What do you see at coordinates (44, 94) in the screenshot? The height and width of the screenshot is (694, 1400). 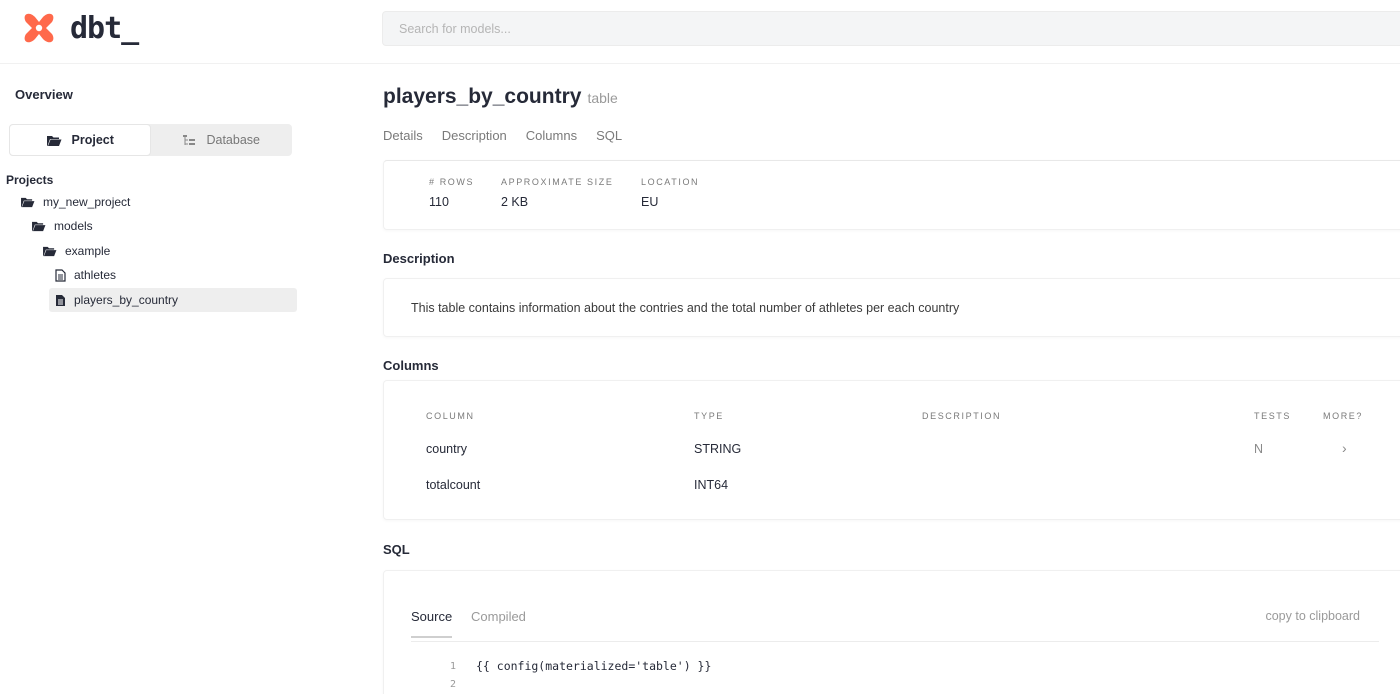 I see `overview-link: Overview` at bounding box center [44, 94].